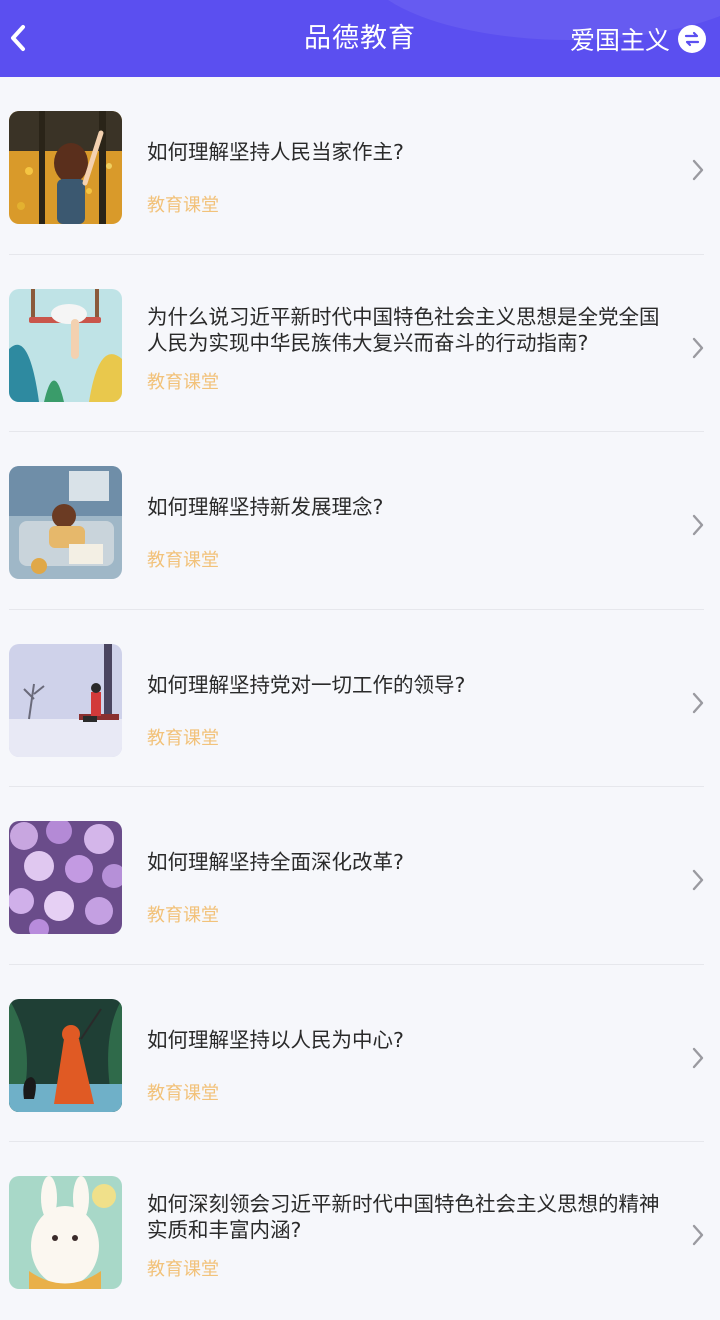  I want to click on list-item: 如何深刻领会习近平新时代中国特色社会主义思想的精神实质和丰富内涵? 教育课堂, so click(360, 1231).